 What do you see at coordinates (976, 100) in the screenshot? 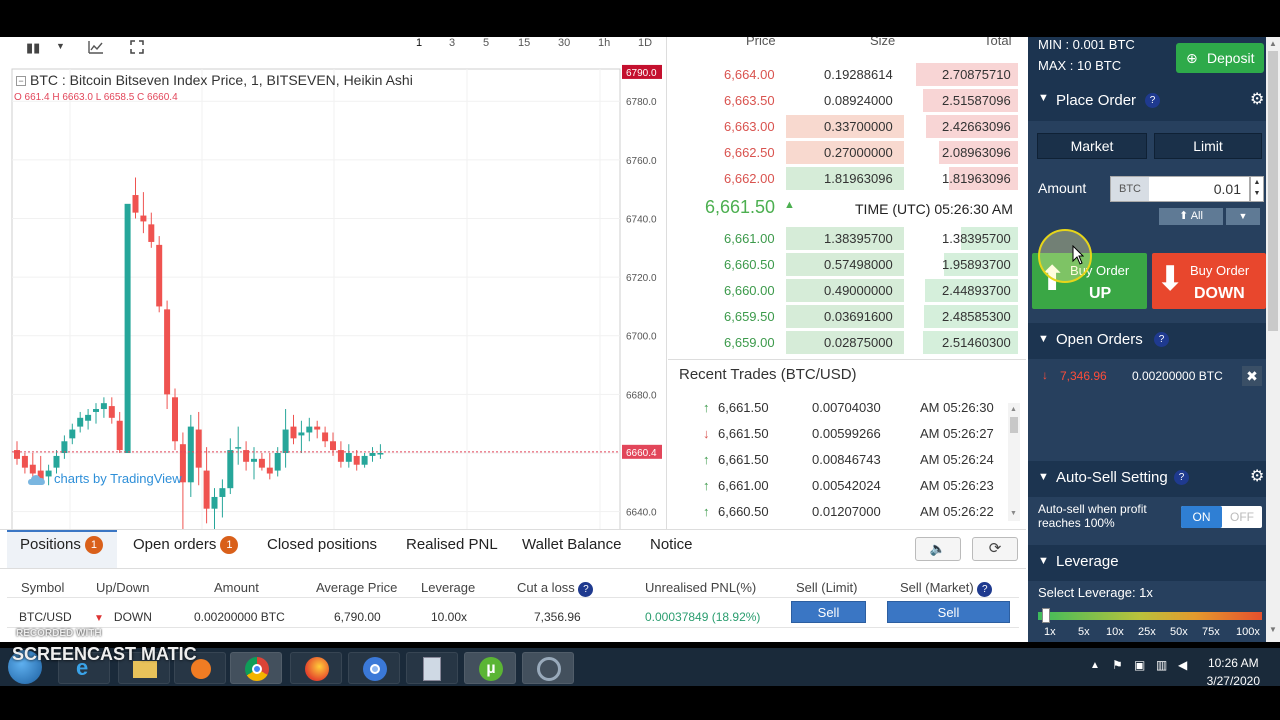
I see `ask-total: 2.51587096` at bounding box center [976, 100].